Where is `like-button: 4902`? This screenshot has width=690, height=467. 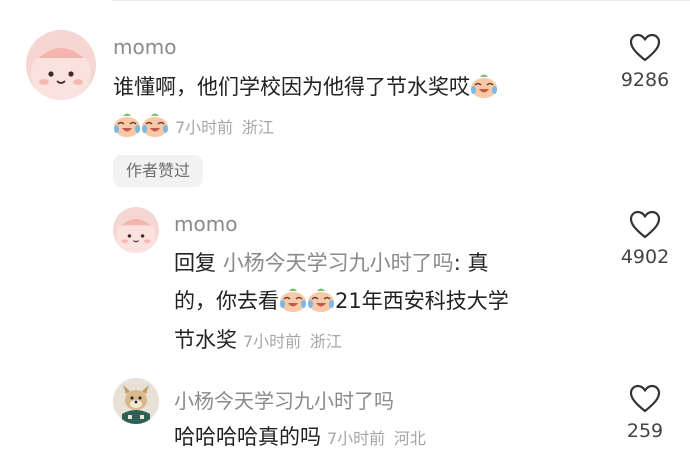
like-button: 4902 is located at coordinates (645, 239).